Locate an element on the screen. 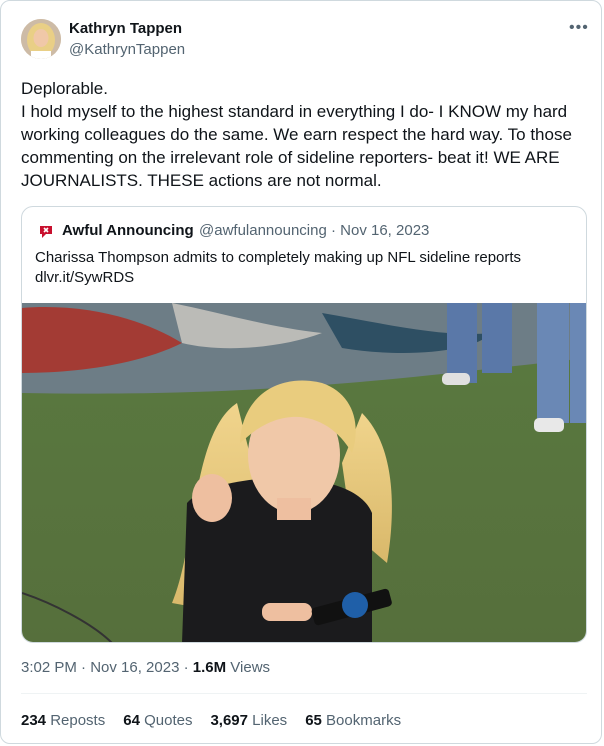 The height and width of the screenshot is (746, 604). avatar is located at coordinates (41, 39).